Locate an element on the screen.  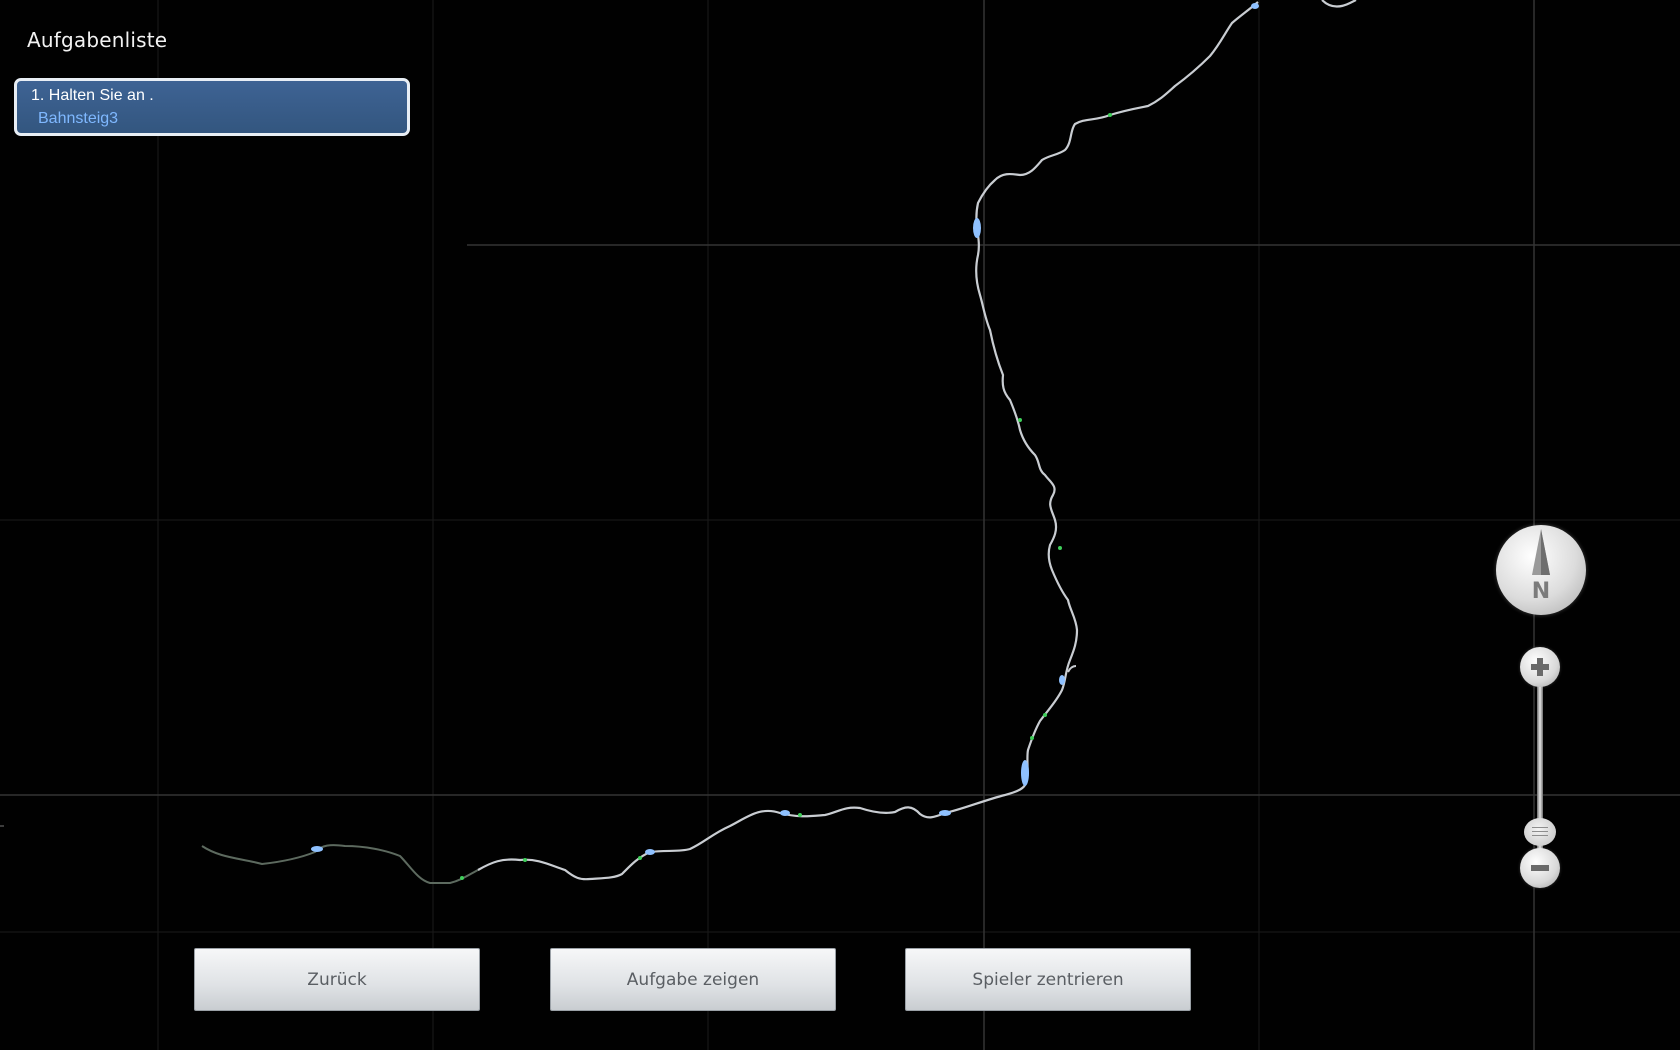
track-branch is located at coordinates (1072, 669).